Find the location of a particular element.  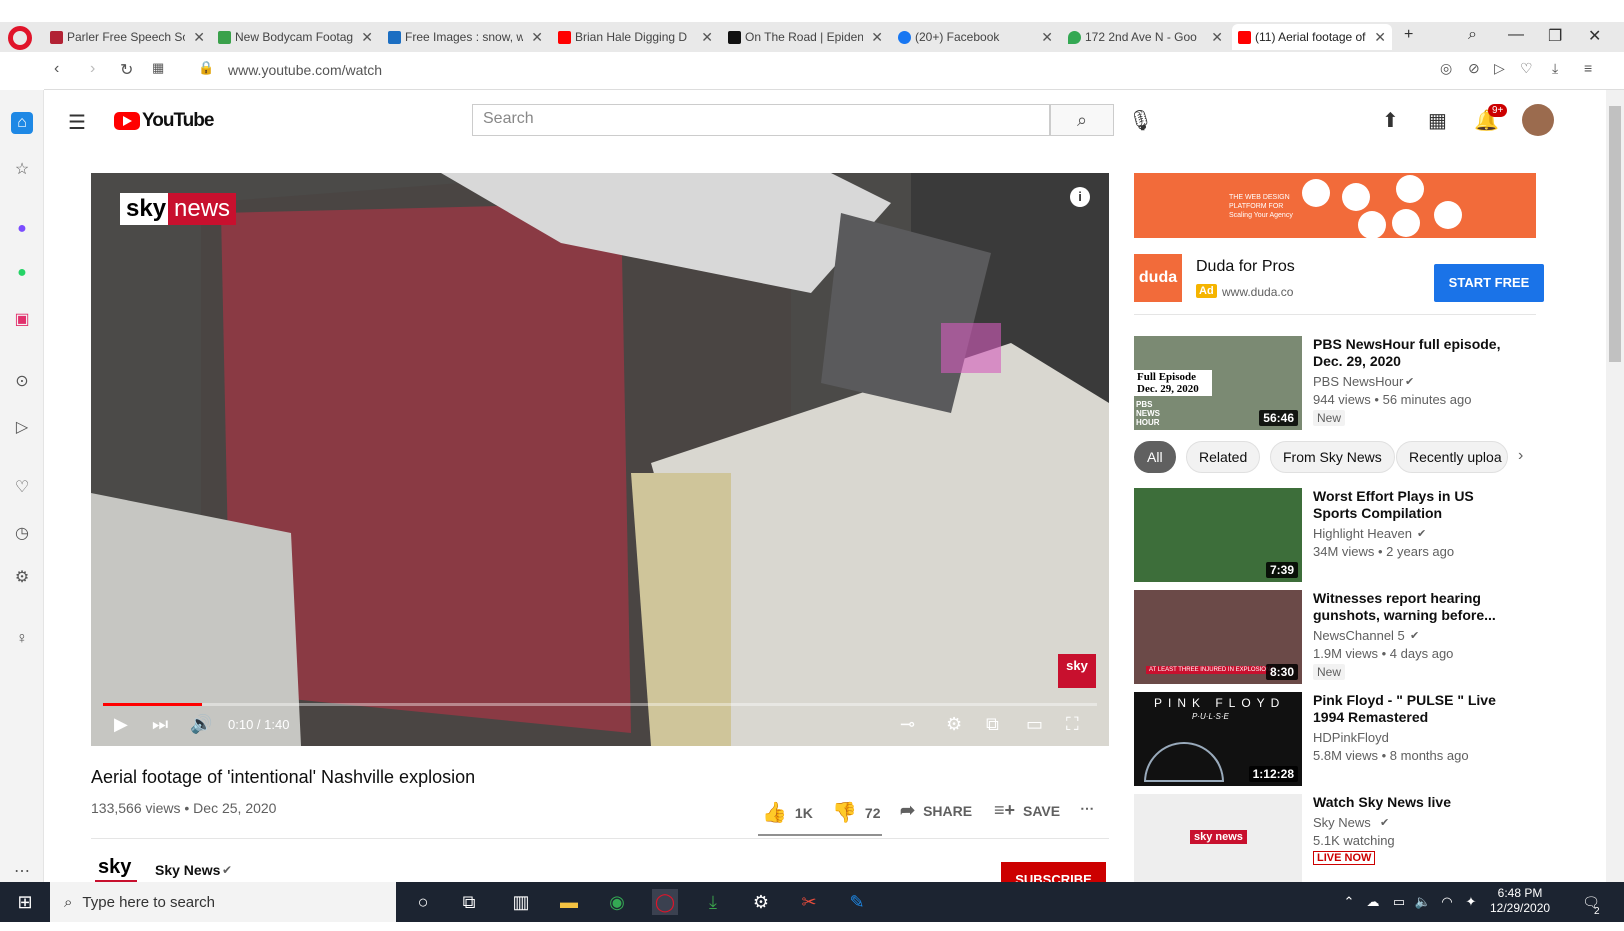

battery-icon: ▭ is located at coordinates (1399, 902).